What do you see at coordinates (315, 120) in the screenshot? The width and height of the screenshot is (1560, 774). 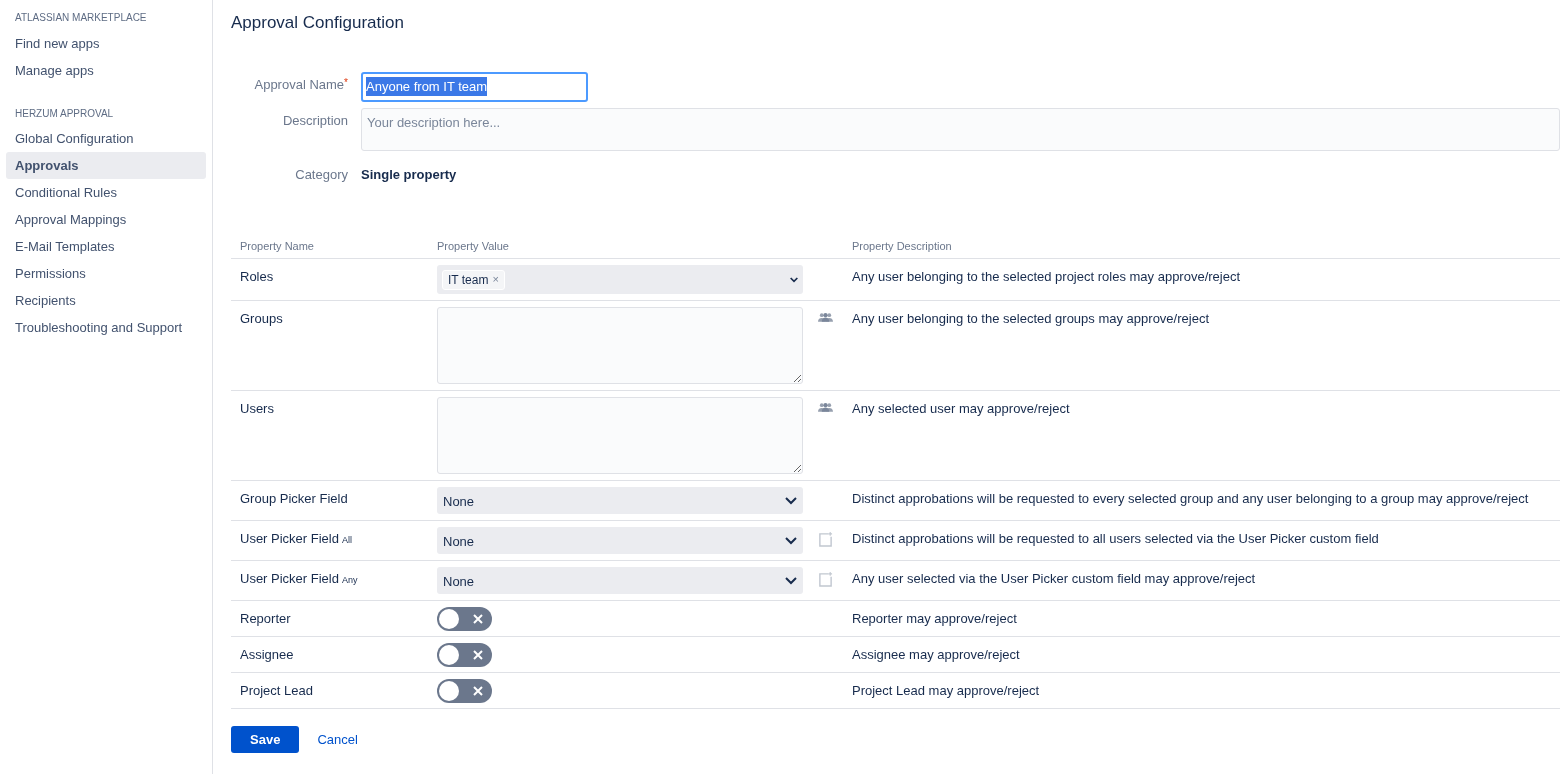 I see `field-label: Description` at bounding box center [315, 120].